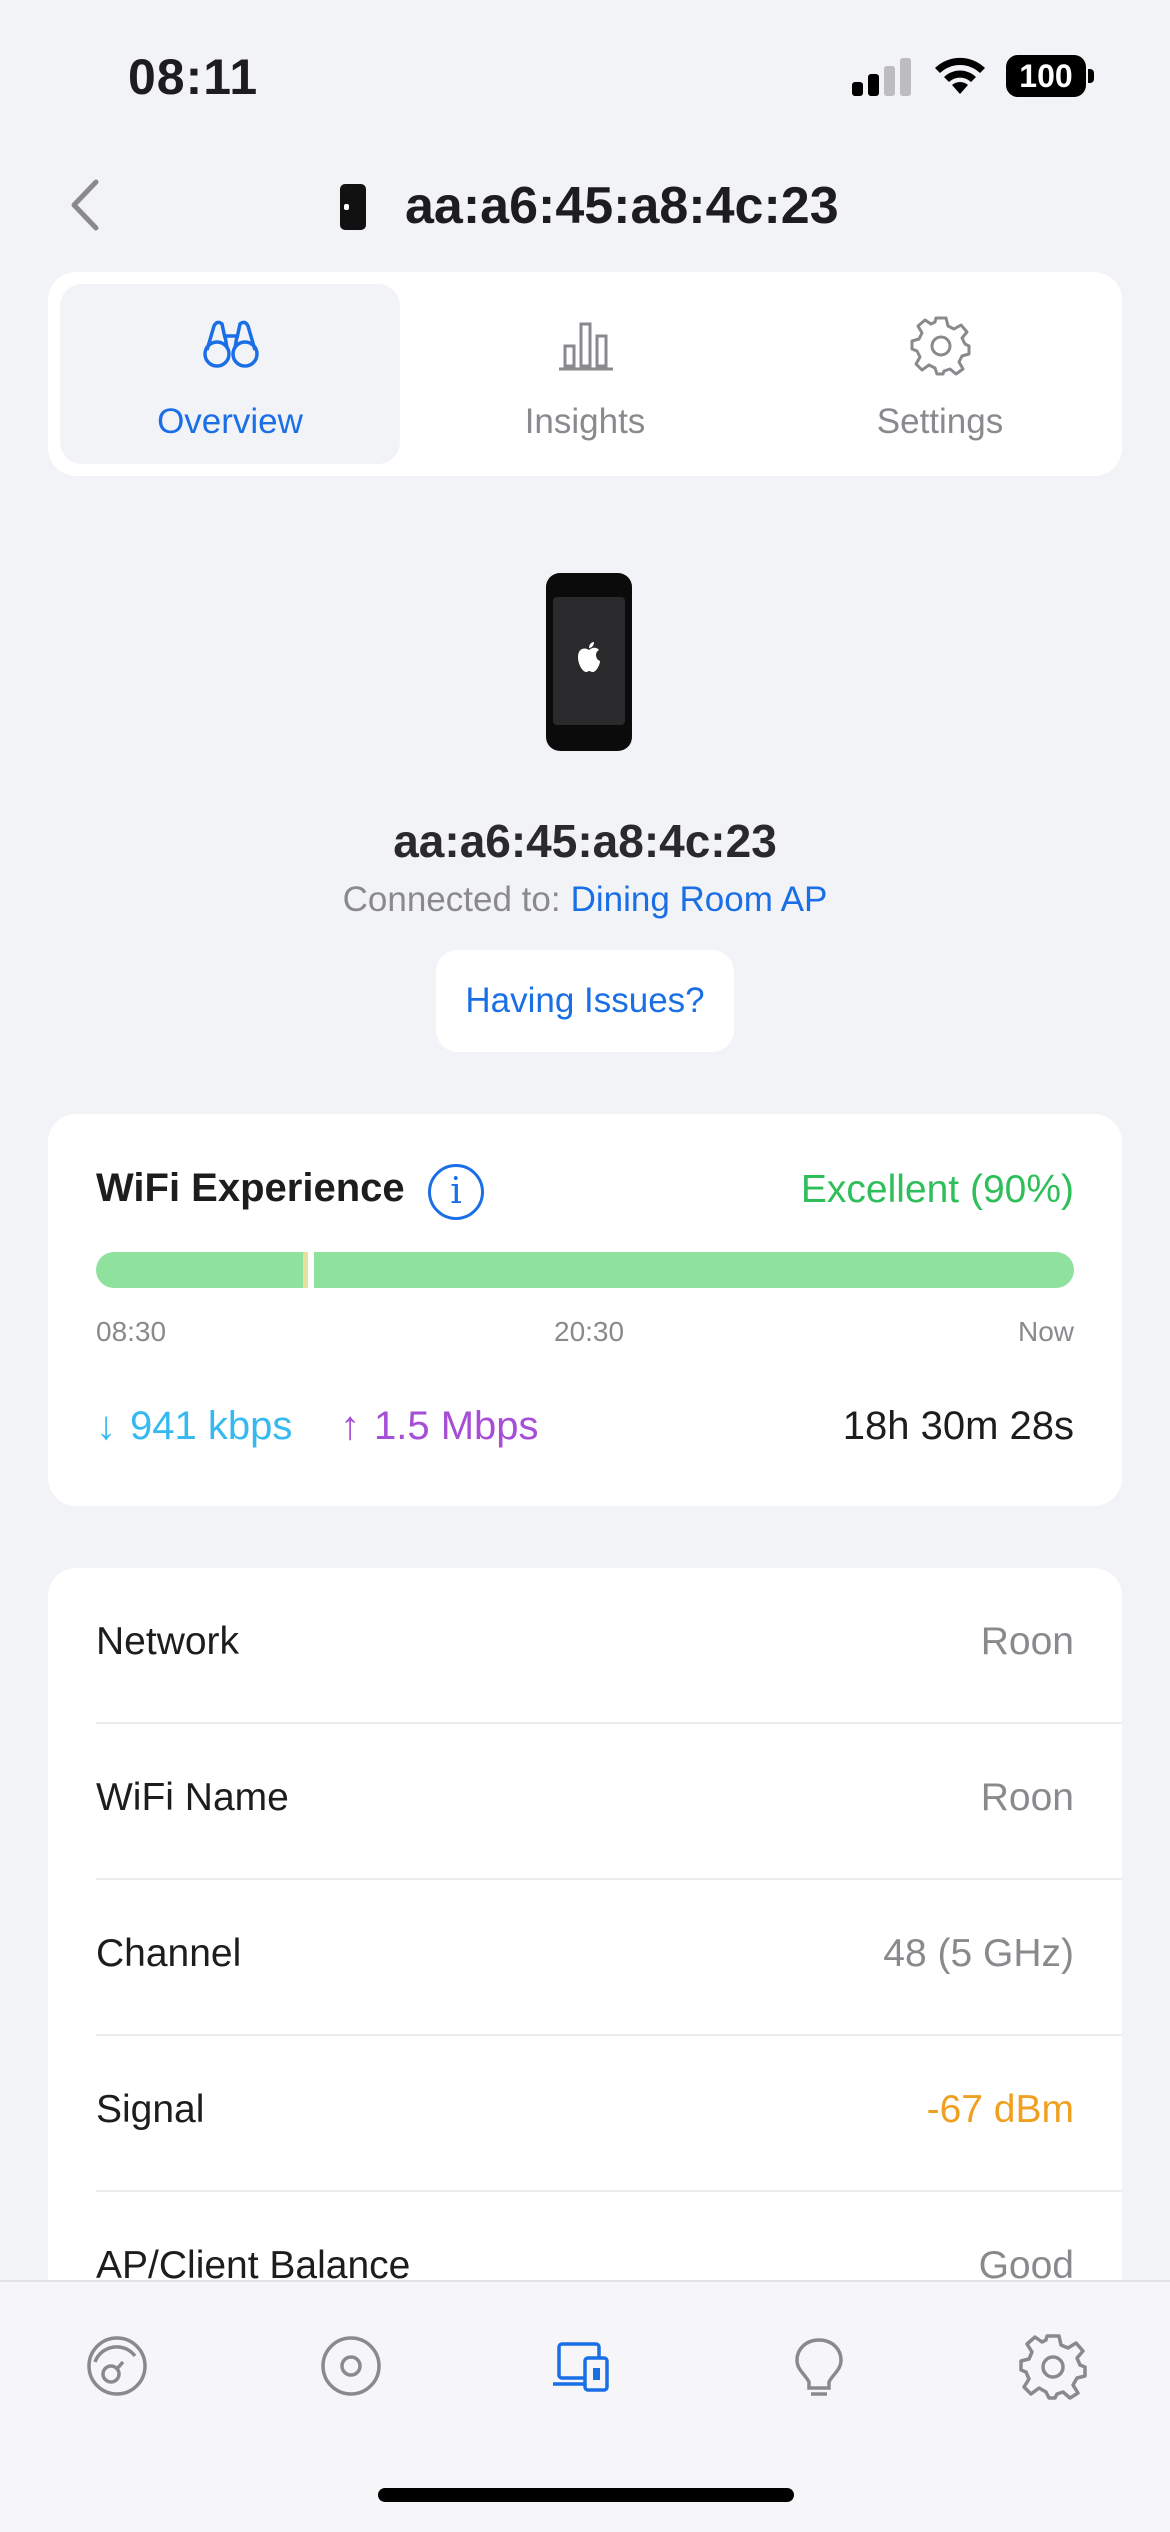 This screenshot has height=2532, width=1170. What do you see at coordinates (589, 657) in the screenshot?
I see `apple-logo-icon` at bounding box center [589, 657].